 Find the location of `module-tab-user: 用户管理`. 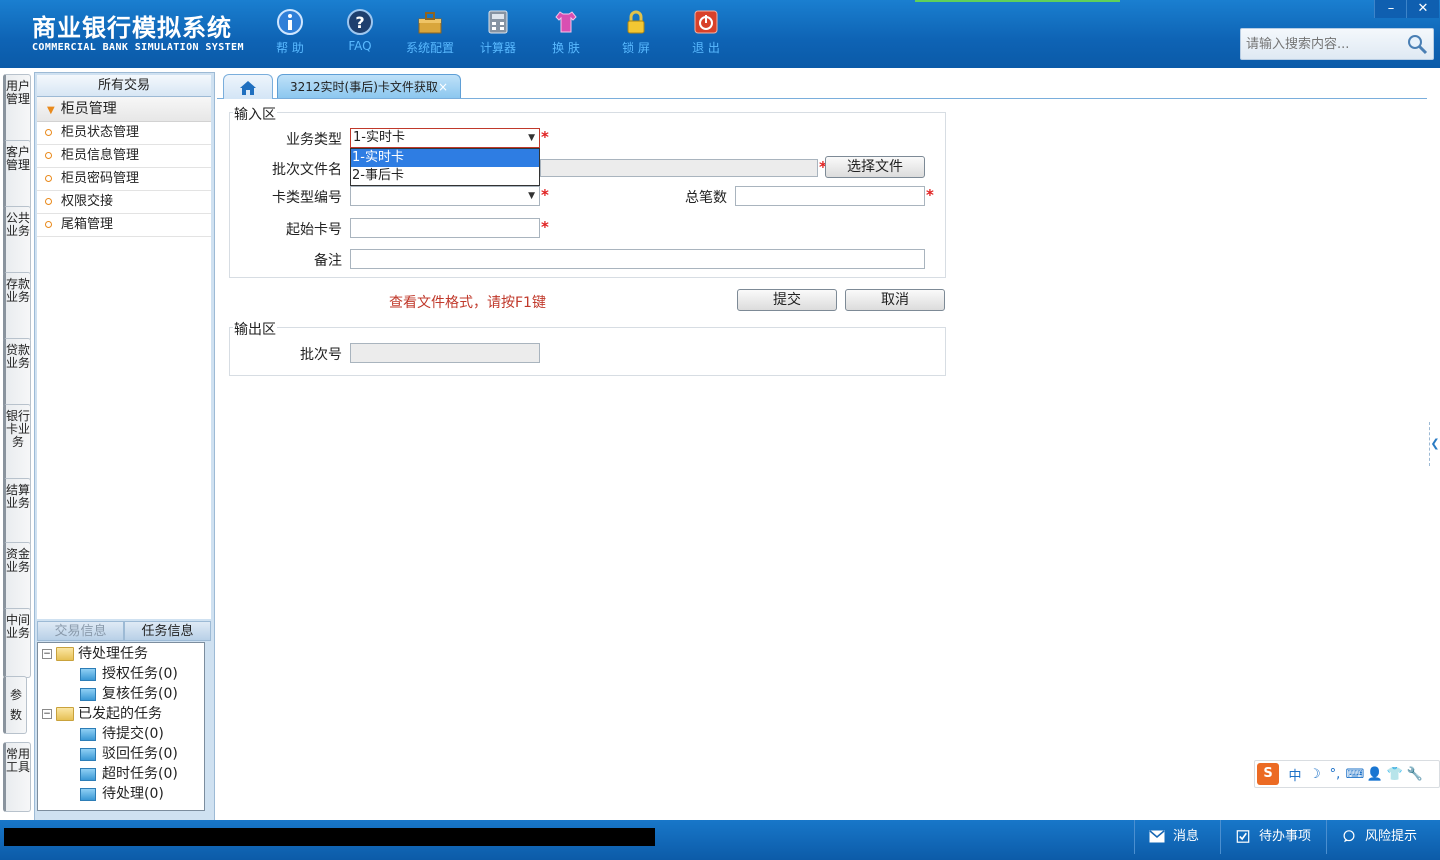

module-tab-user: 用户管理 is located at coordinates (17, 109).